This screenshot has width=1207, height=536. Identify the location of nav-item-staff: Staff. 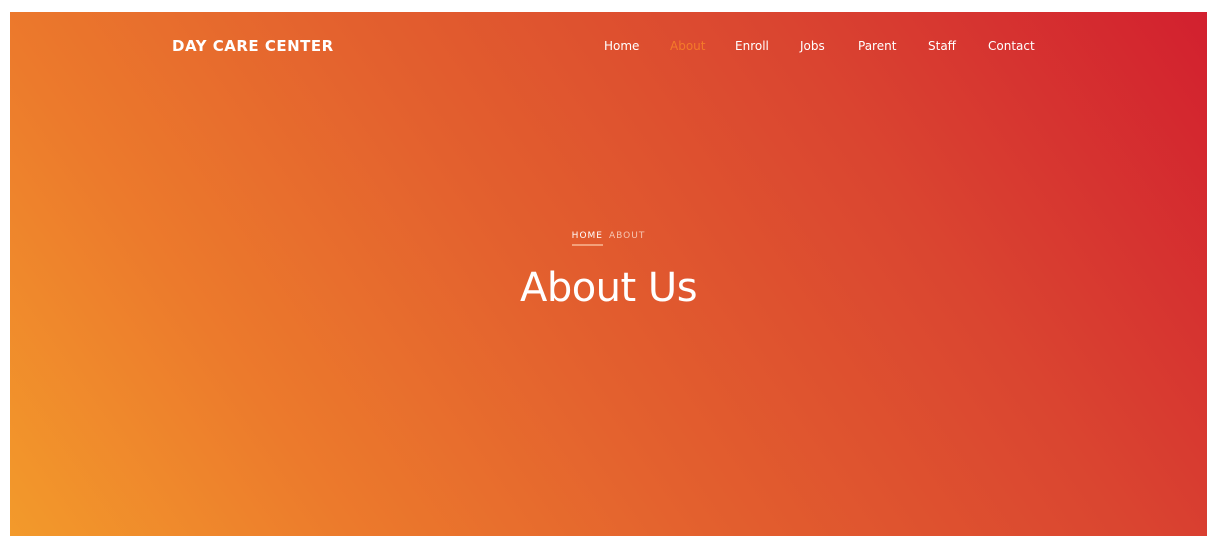
(958, 46).